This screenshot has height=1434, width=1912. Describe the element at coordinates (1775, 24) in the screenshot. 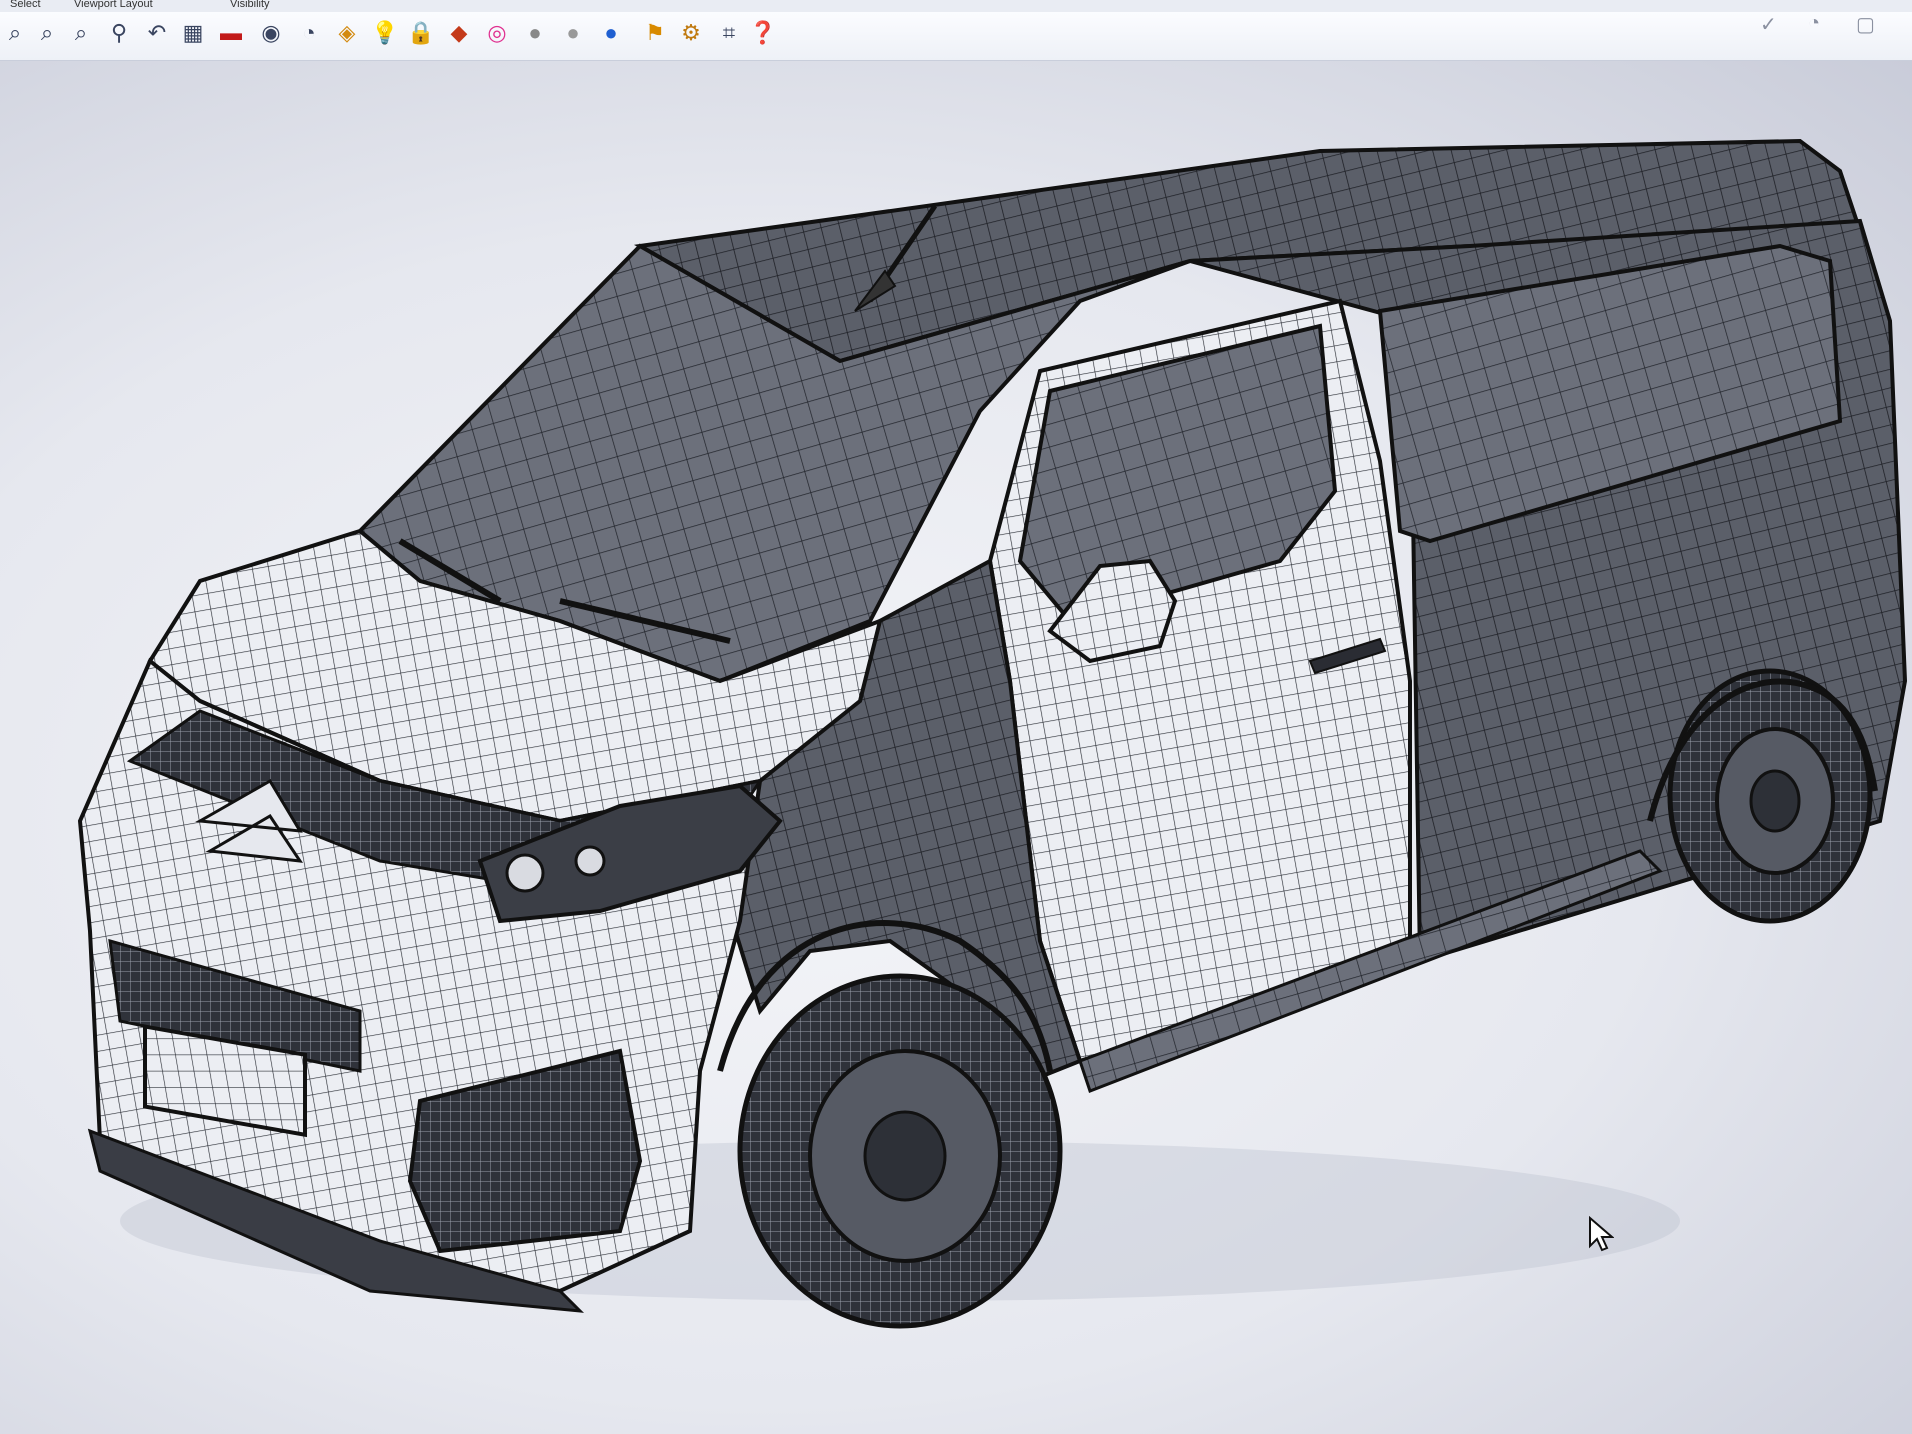

I see `check-icon: ✓` at that location.